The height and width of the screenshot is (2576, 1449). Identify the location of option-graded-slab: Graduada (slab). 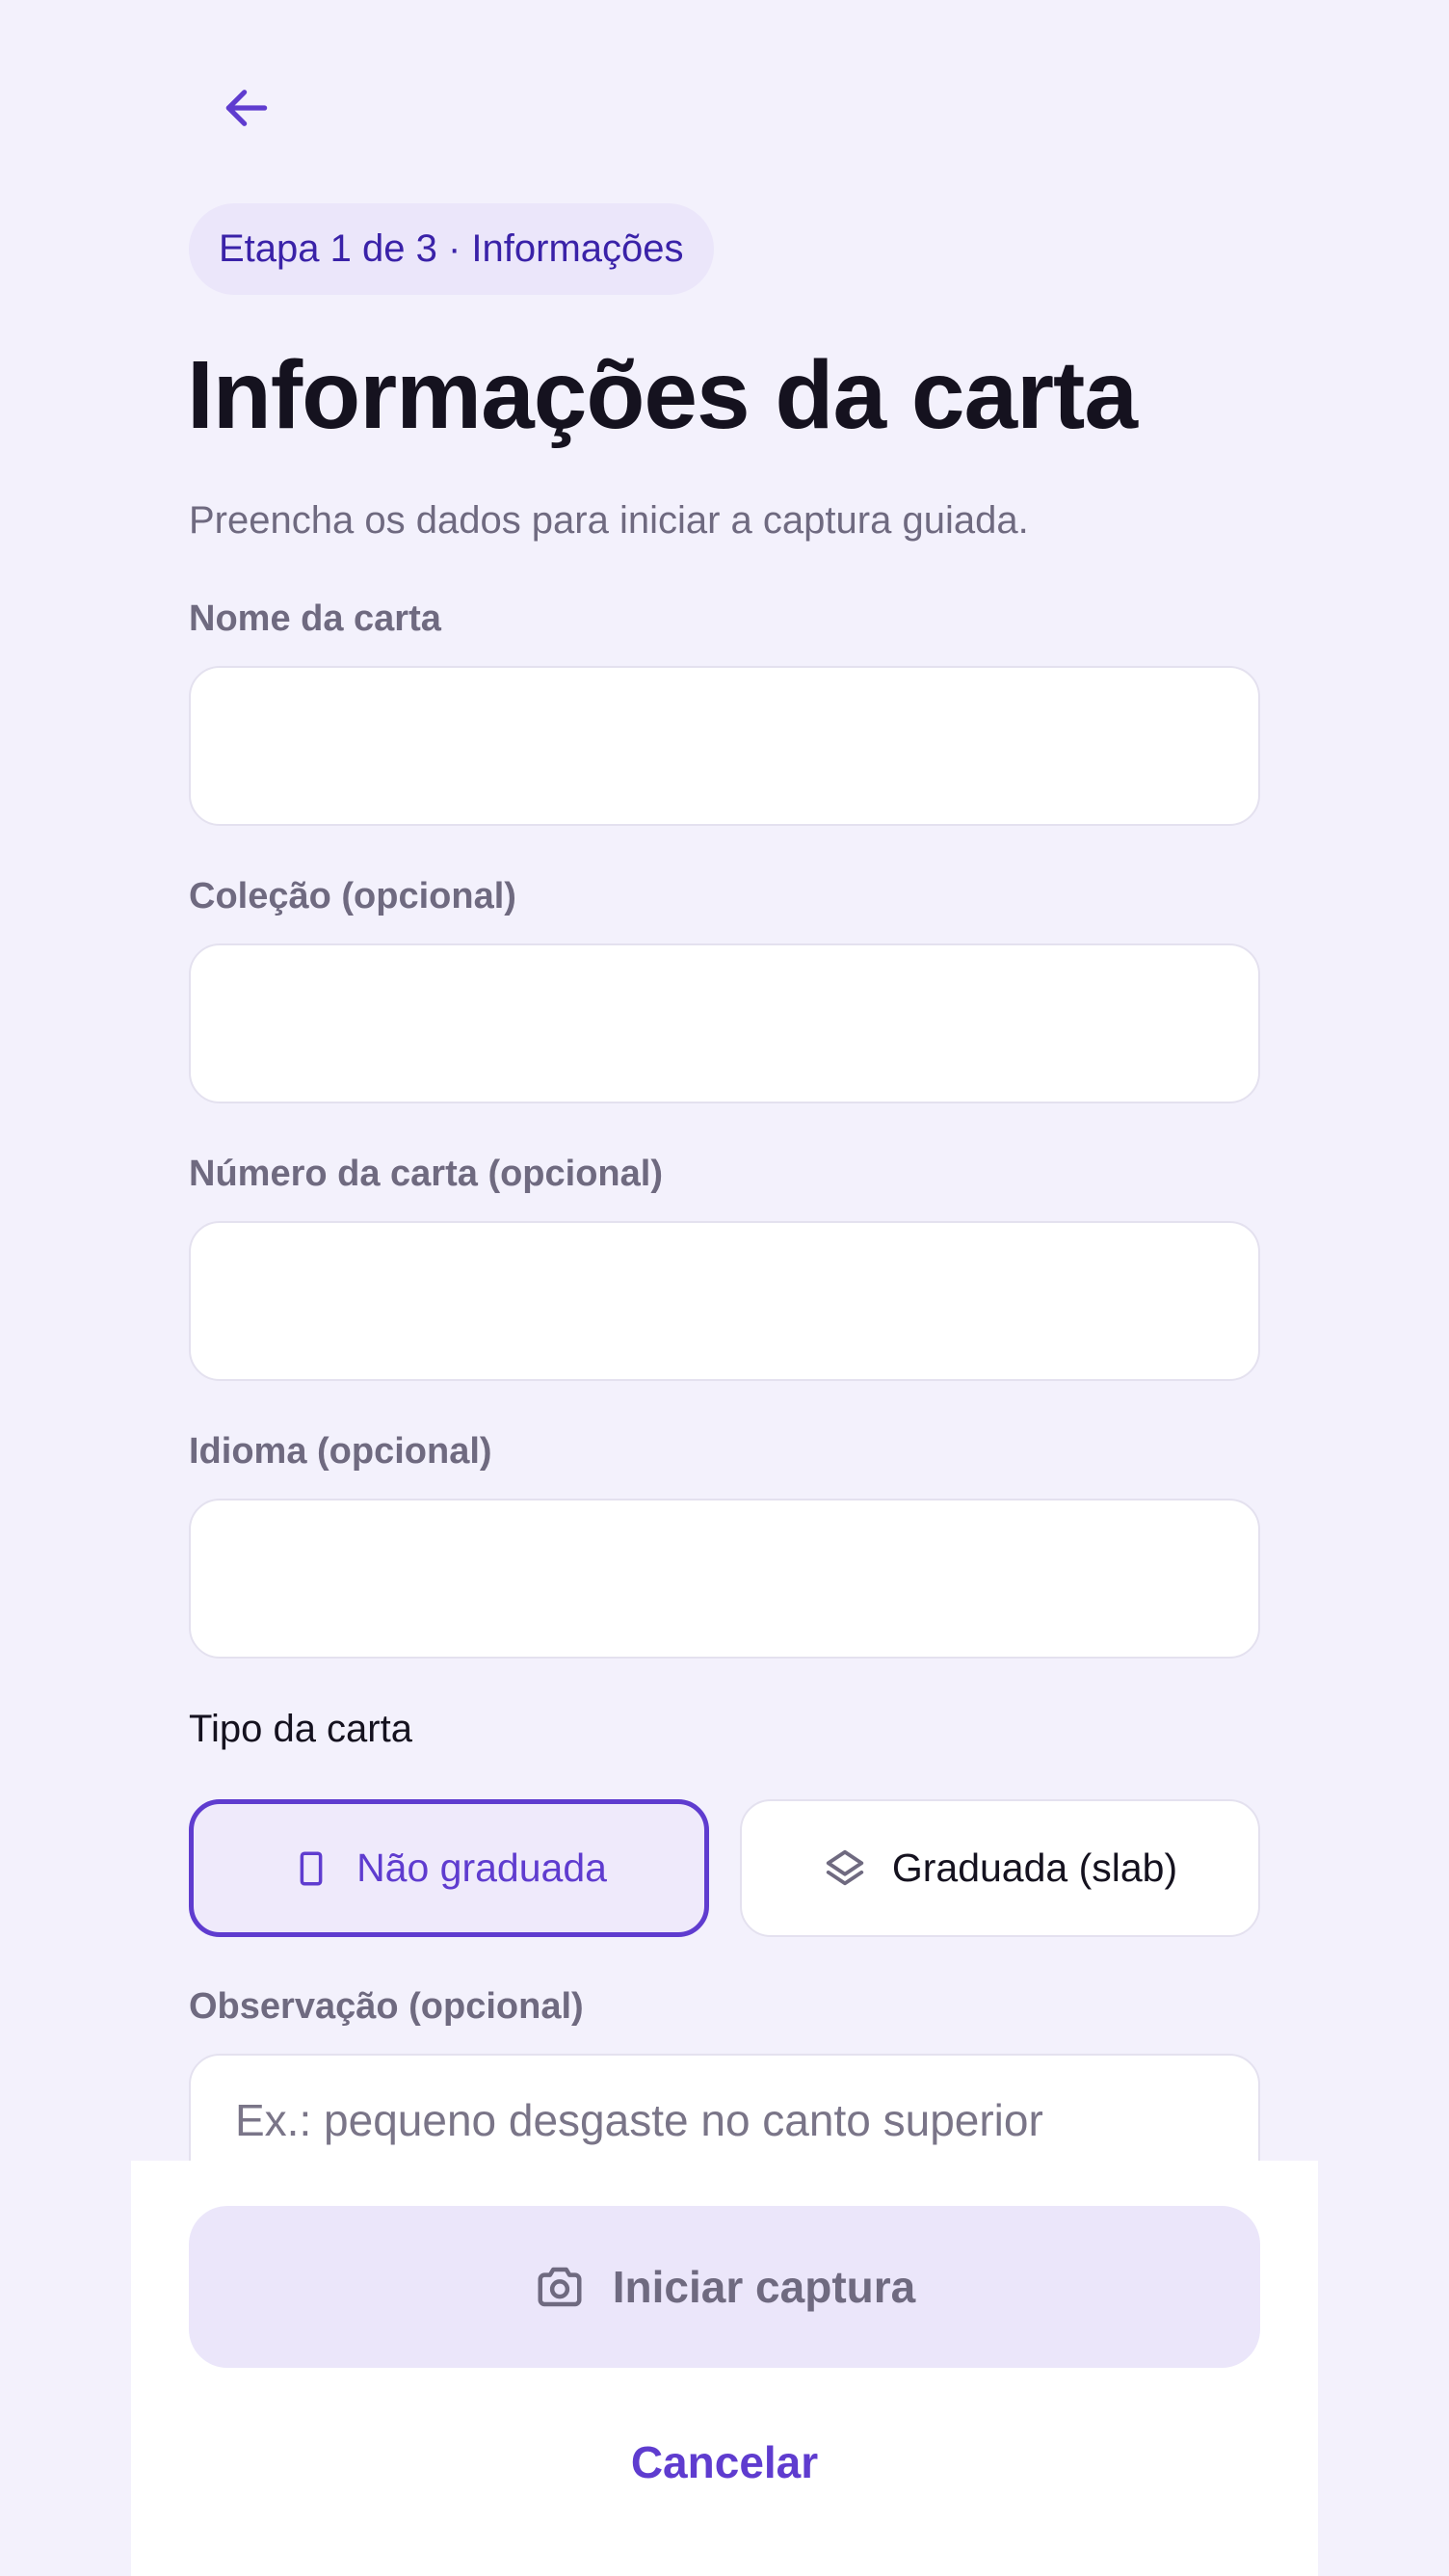
(1000, 1868).